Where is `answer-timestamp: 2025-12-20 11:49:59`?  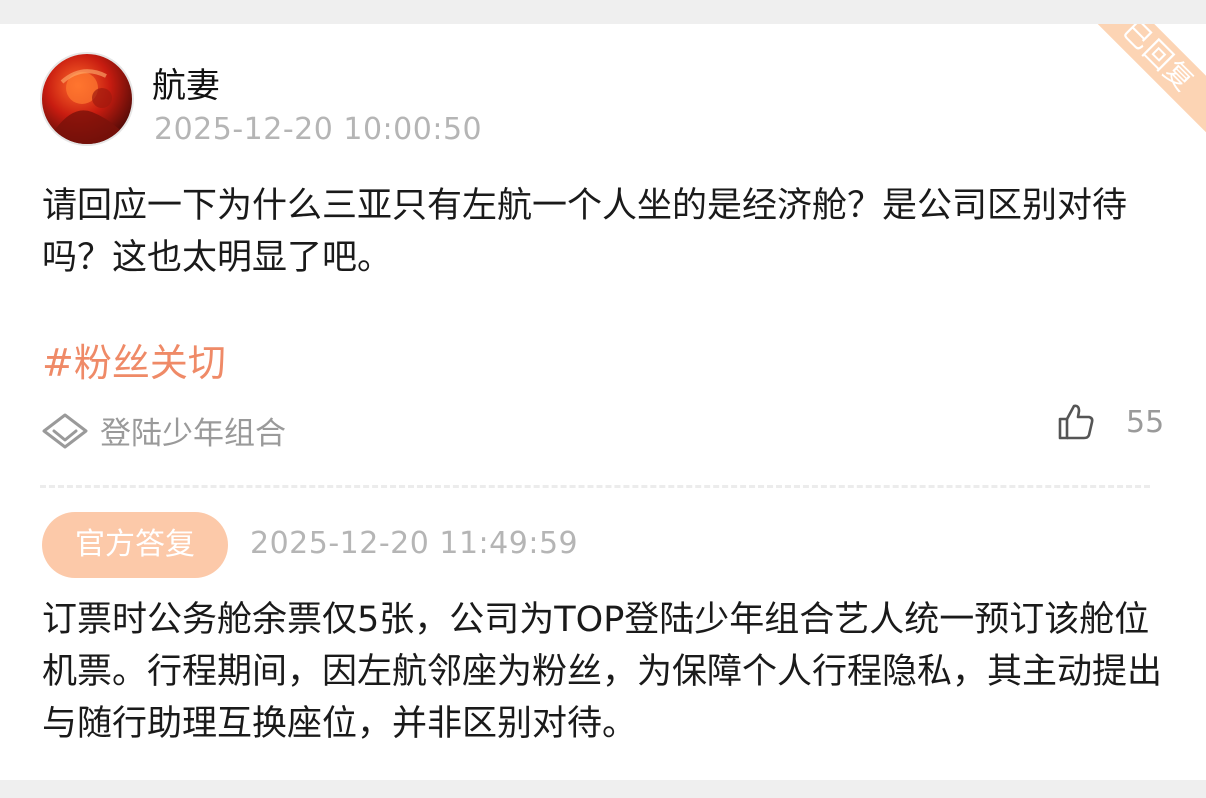
answer-timestamp: 2025-12-20 11:49:59 is located at coordinates (414, 543).